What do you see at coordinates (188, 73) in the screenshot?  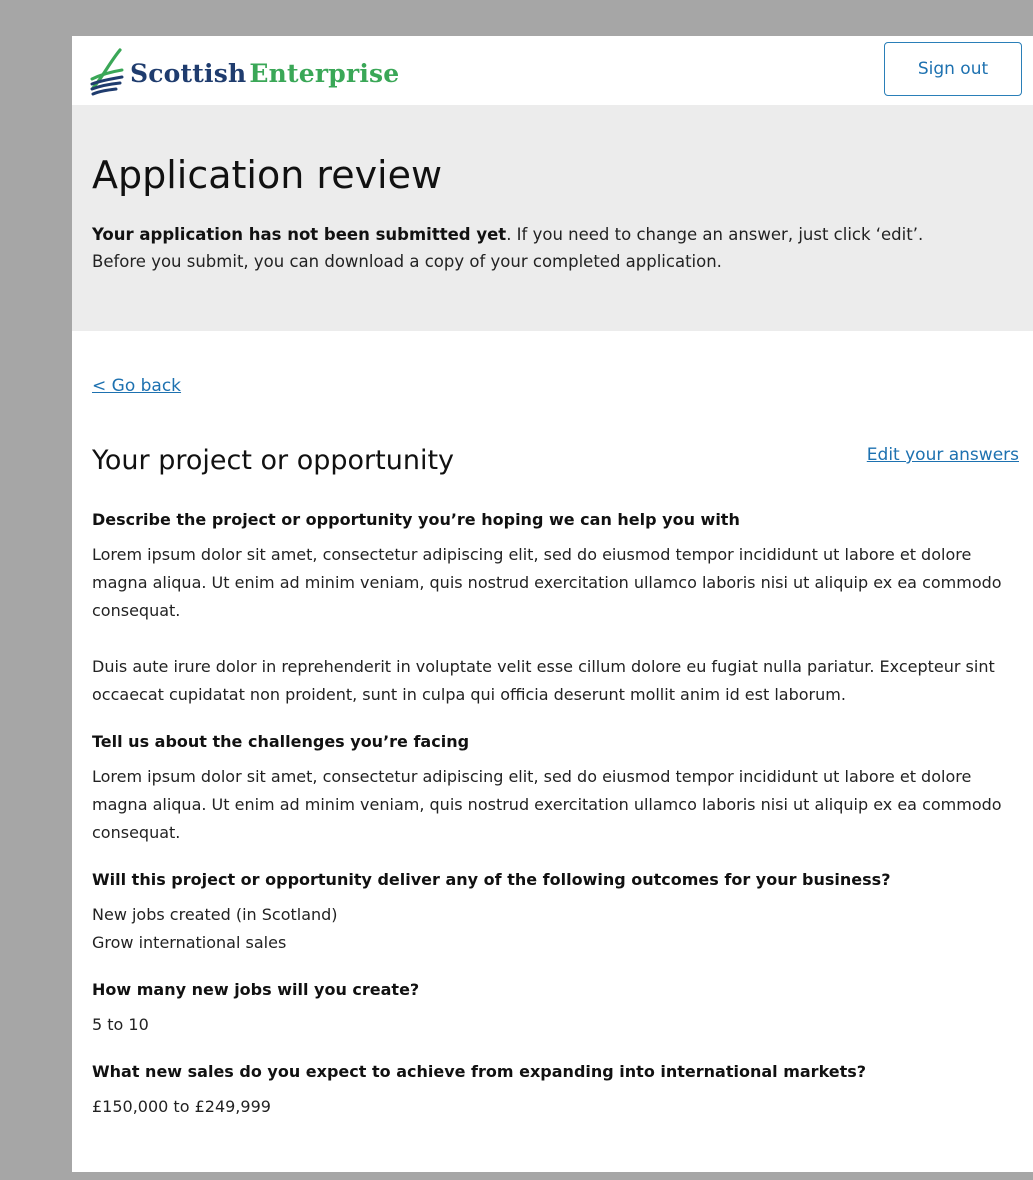 I see `logo-word-scottish: Scottish` at bounding box center [188, 73].